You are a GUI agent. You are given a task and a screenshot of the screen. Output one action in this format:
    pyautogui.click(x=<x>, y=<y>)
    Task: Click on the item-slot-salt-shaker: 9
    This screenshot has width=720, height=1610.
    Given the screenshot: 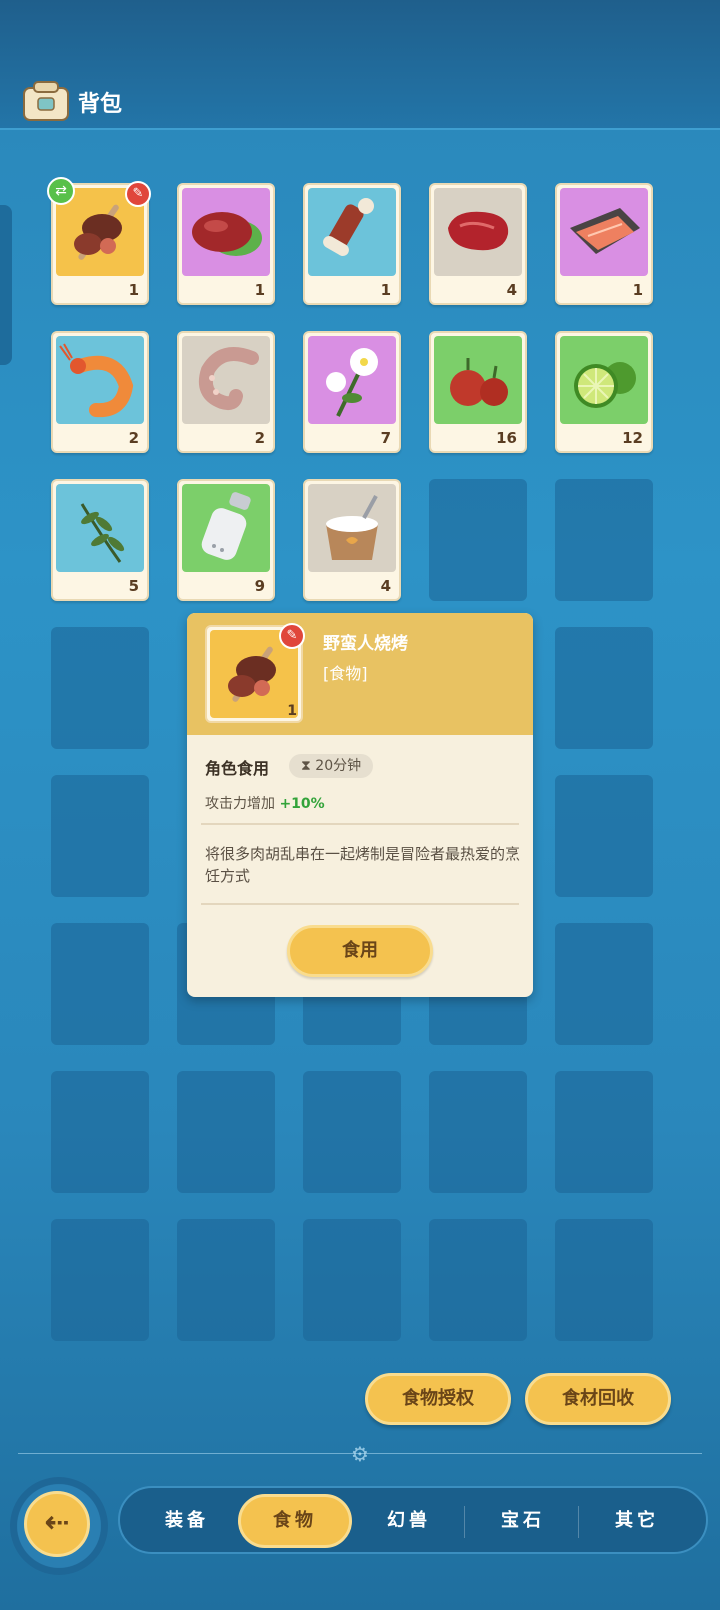 What is the action you would take?
    pyautogui.click(x=226, y=540)
    